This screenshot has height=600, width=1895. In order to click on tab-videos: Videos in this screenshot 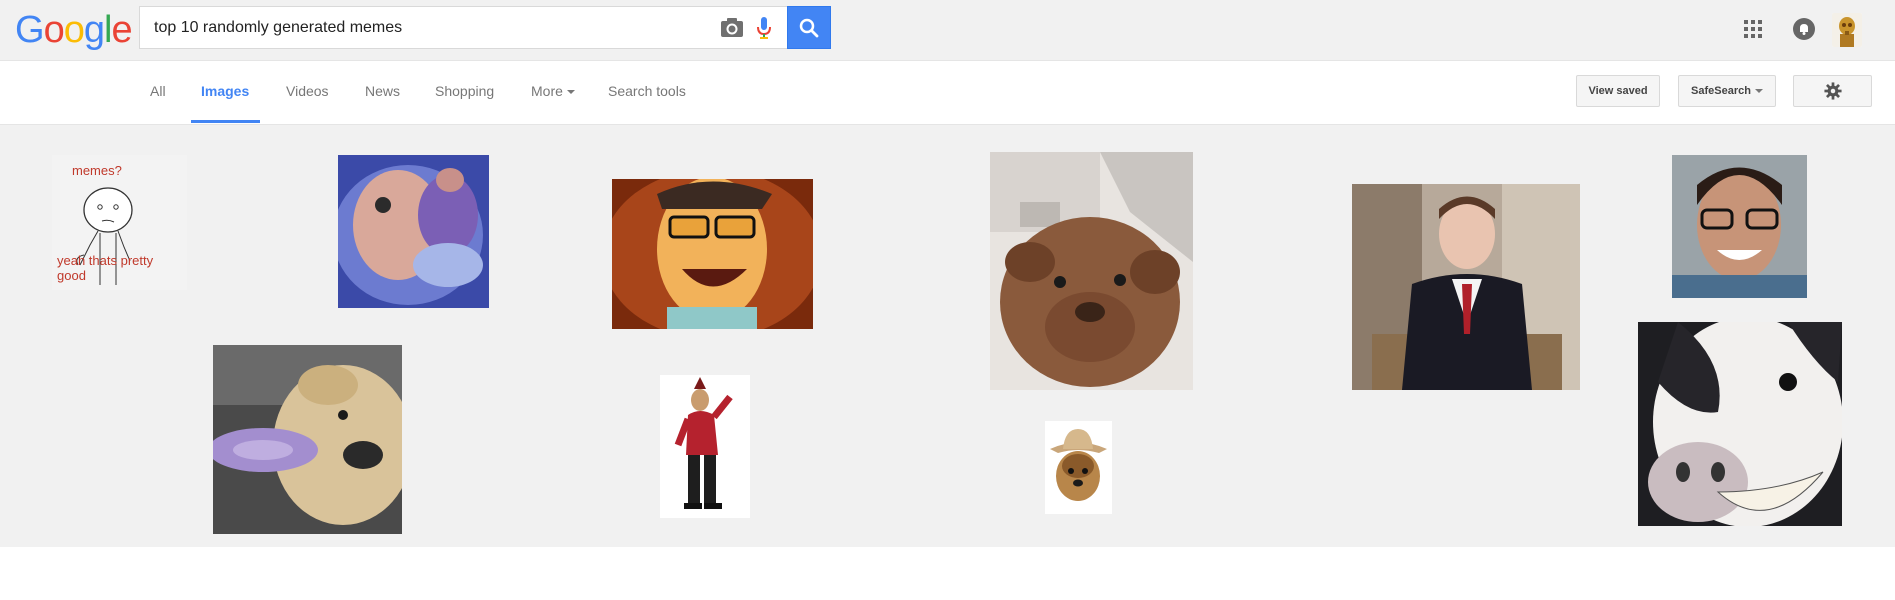, I will do `click(307, 91)`.